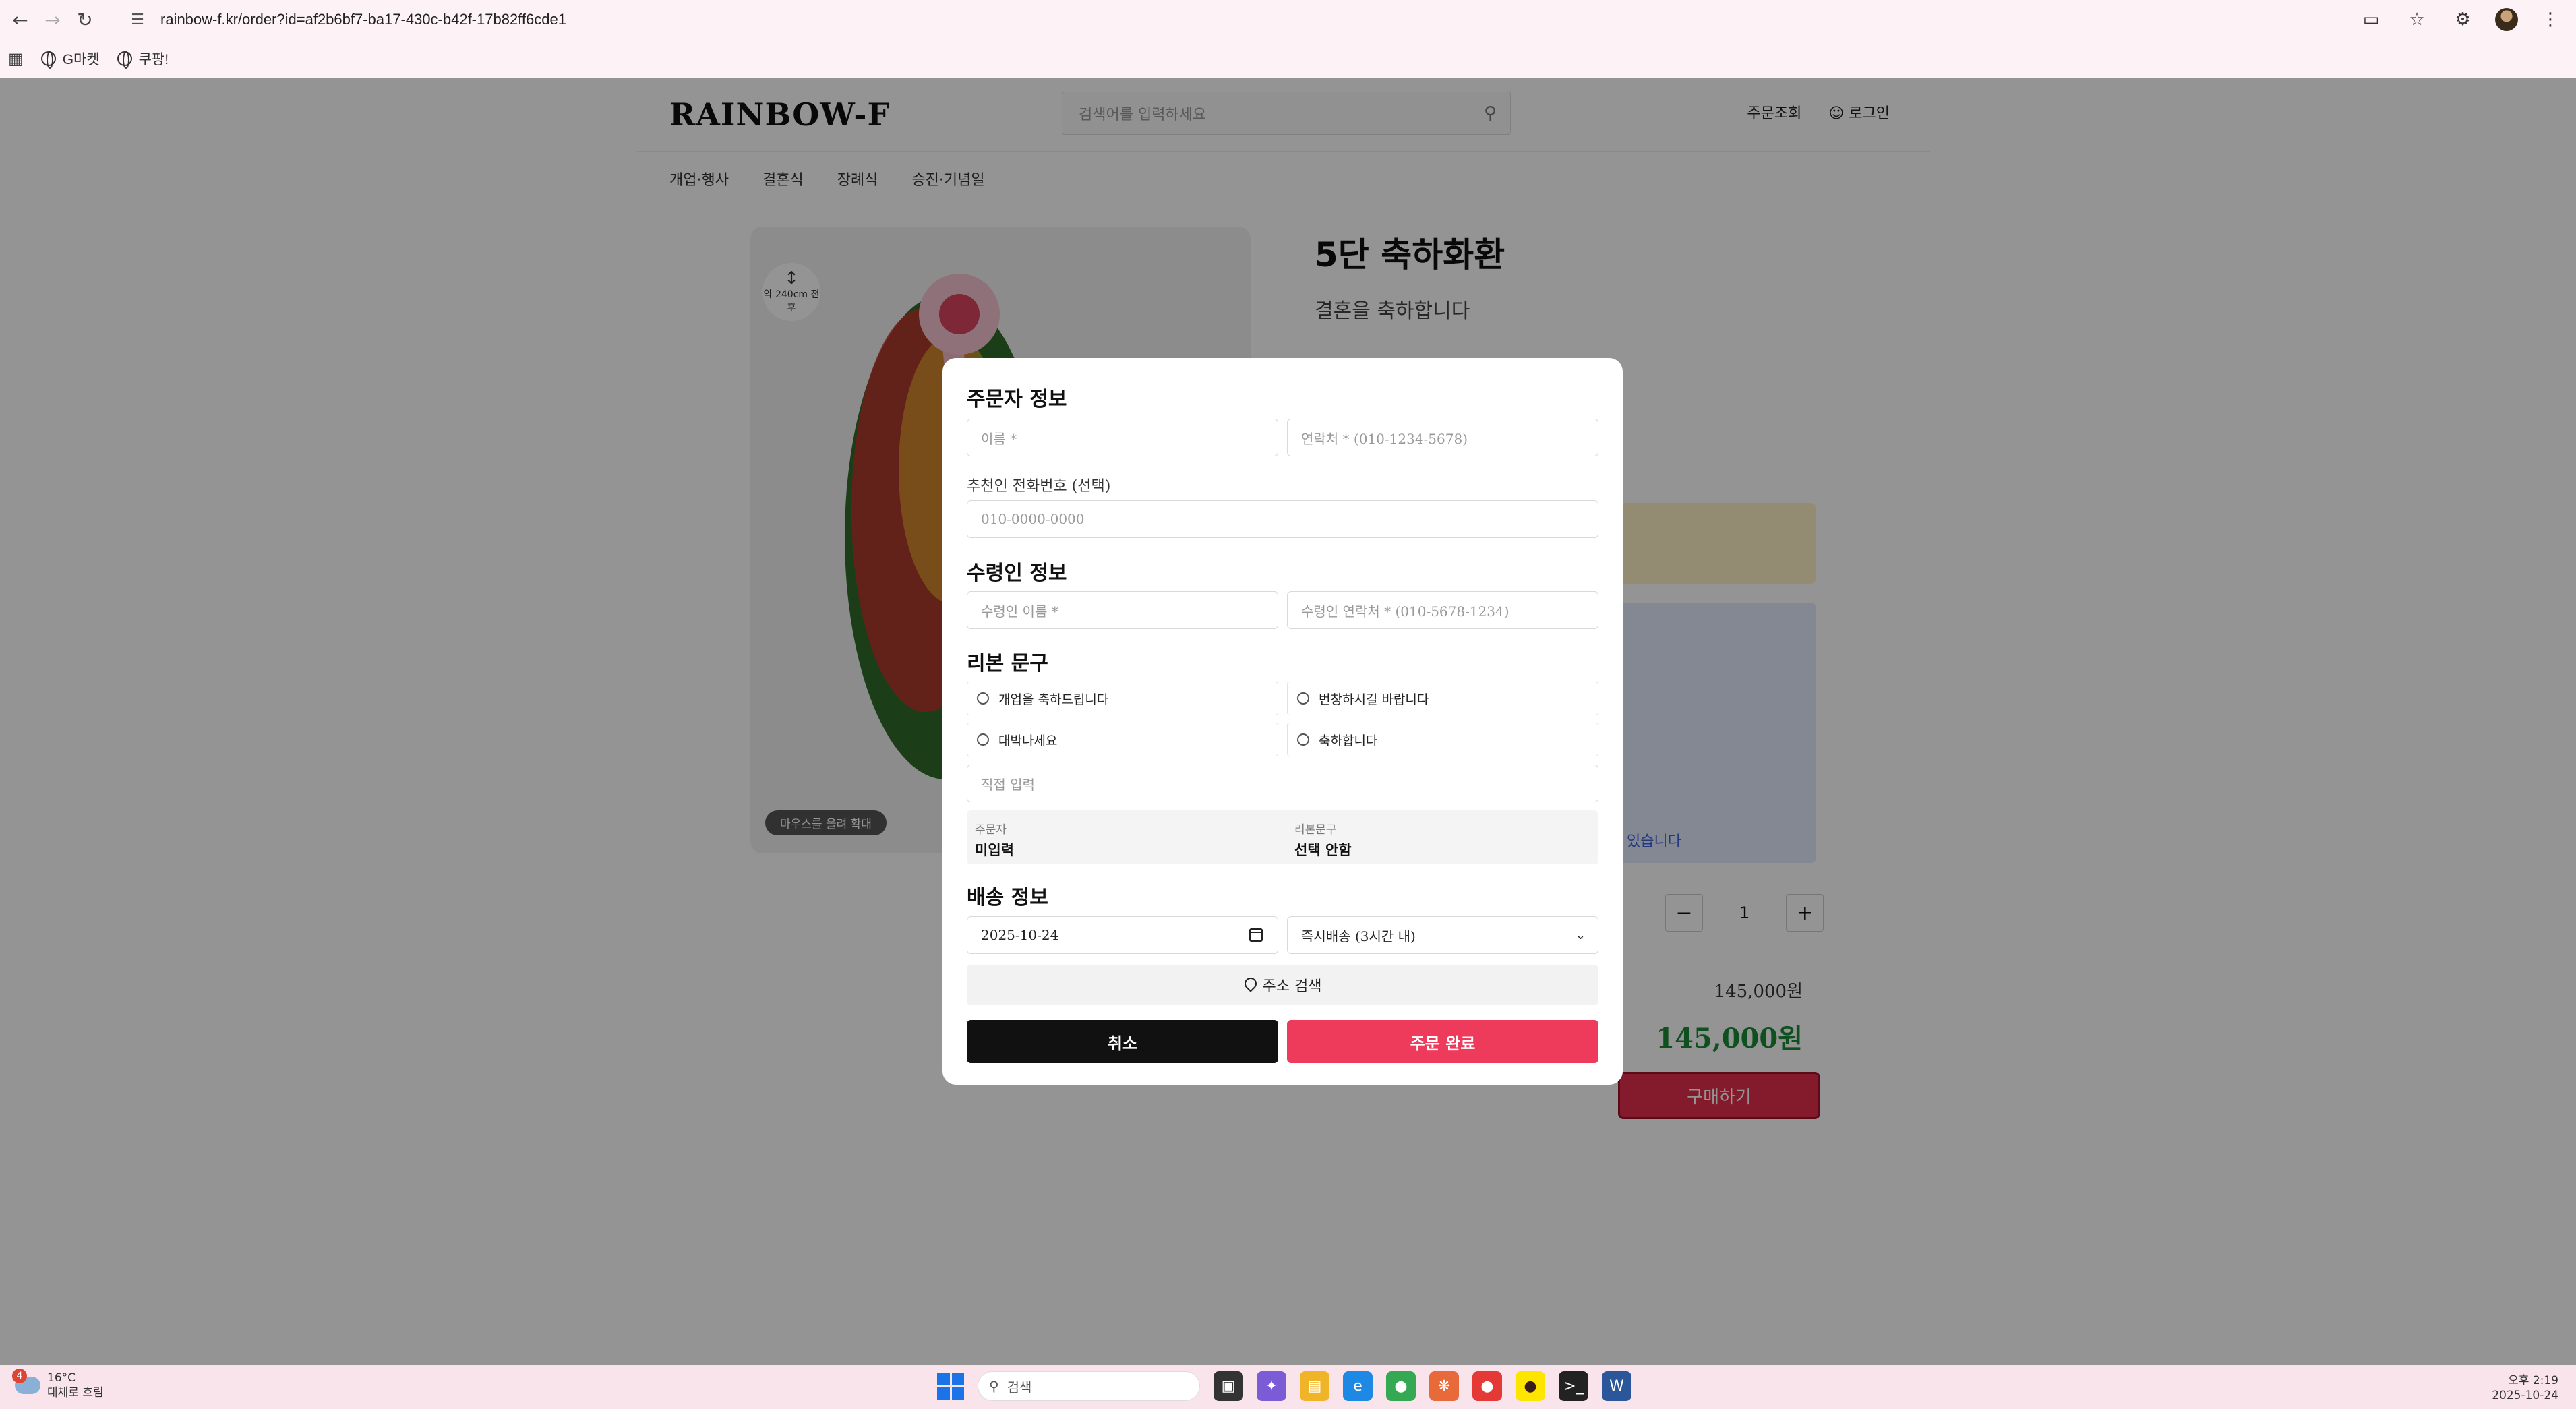  I want to click on extensions-icon: ⚙, so click(2462, 19).